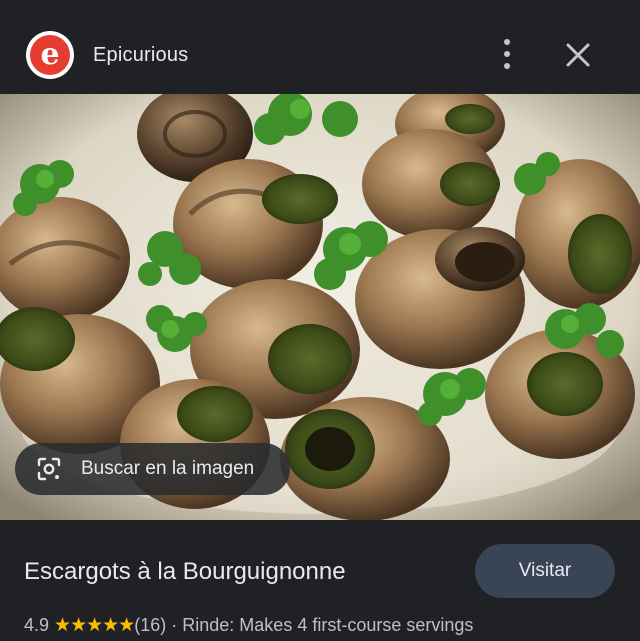 This screenshot has width=640, height=641. What do you see at coordinates (328, 625) in the screenshot?
I see `recipe-yield: Rinde: Makes 4 first-course servings` at bounding box center [328, 625].